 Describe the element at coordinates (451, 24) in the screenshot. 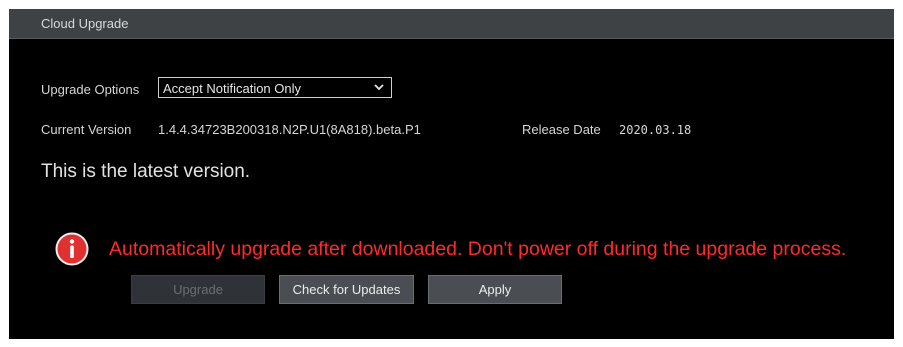

I see `title-bar: Cloud Upgrade` at that location.